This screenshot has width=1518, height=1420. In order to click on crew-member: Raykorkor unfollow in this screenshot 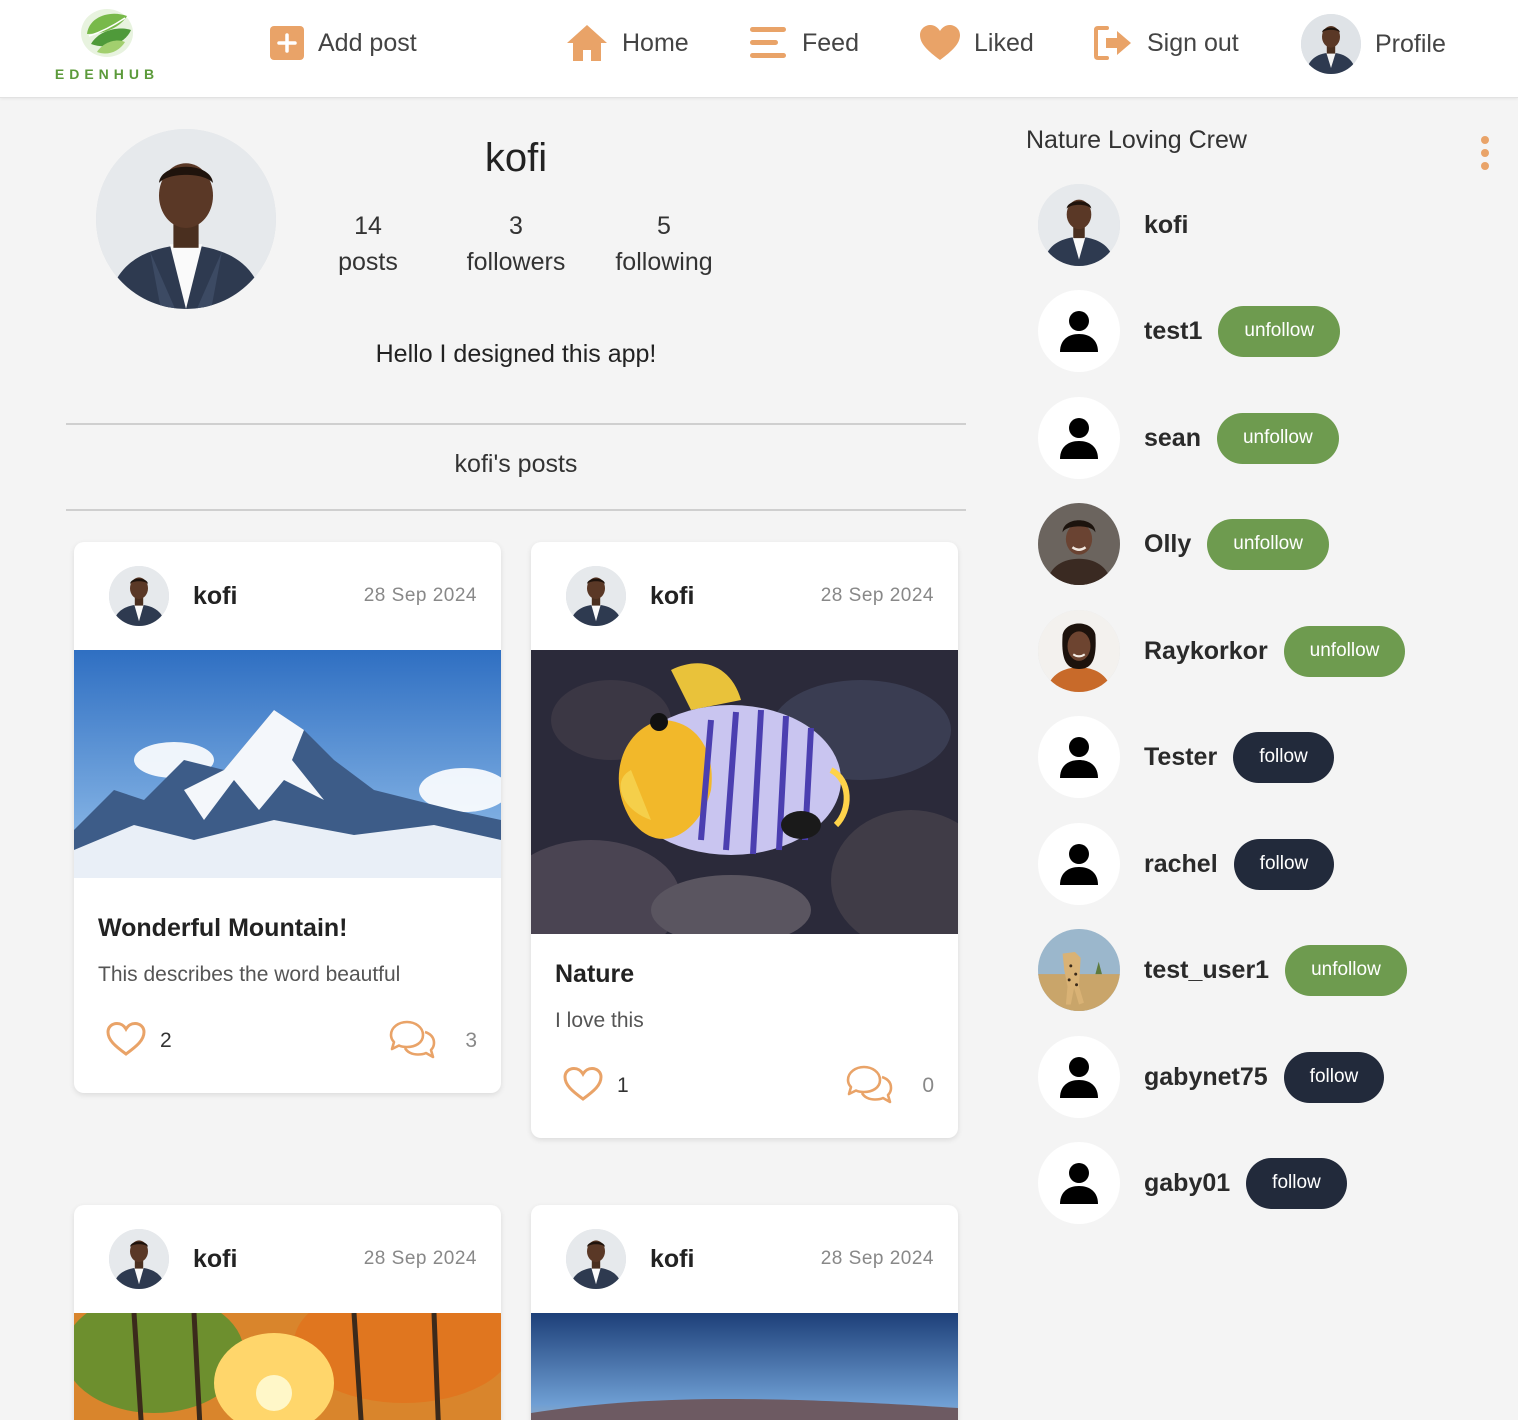, I will do `click(1222, 651)`.